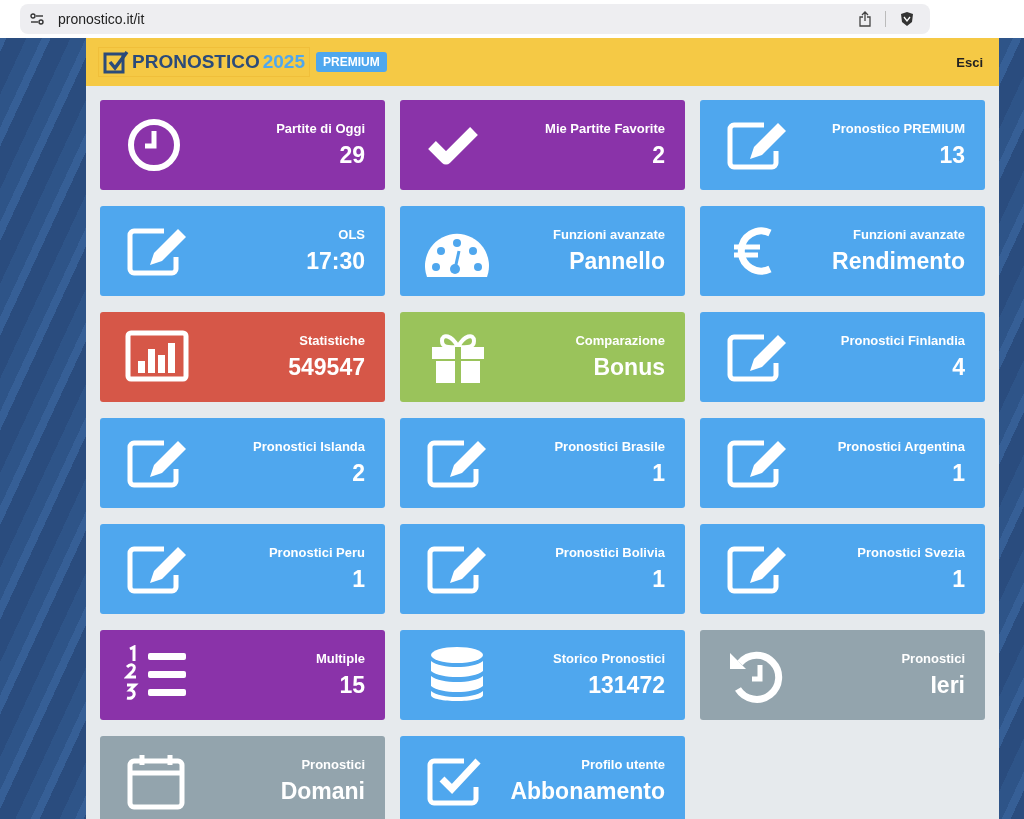 The height and width of the screenshot is (819, 1024). Describe the element at coordinates (283, 62) in the screenshot. I see `logo-year: 2025` at that location.